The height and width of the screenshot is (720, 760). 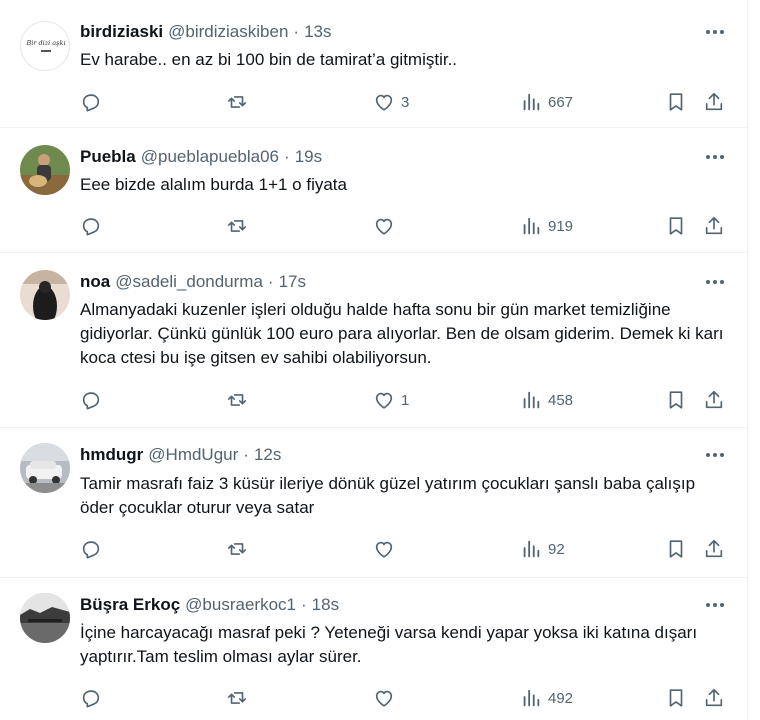 I want to click on views-button: 919, so click(x=546, y=226).